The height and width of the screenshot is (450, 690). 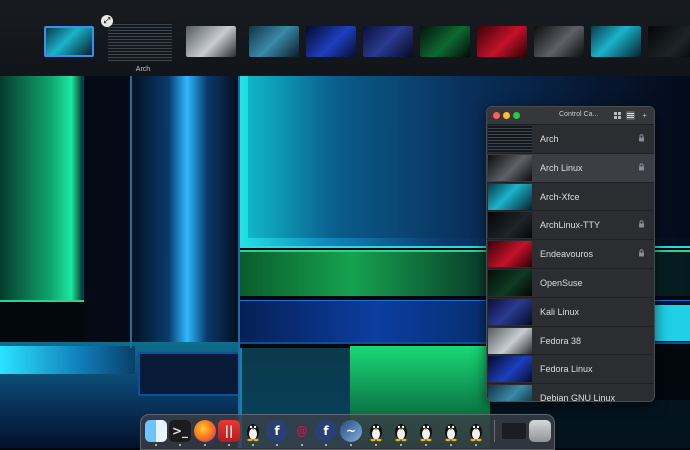 What do you see at coordinates (514, 431) in the screenshot?
I see `desktop-folder-icon` at bounding box center [514, 431].